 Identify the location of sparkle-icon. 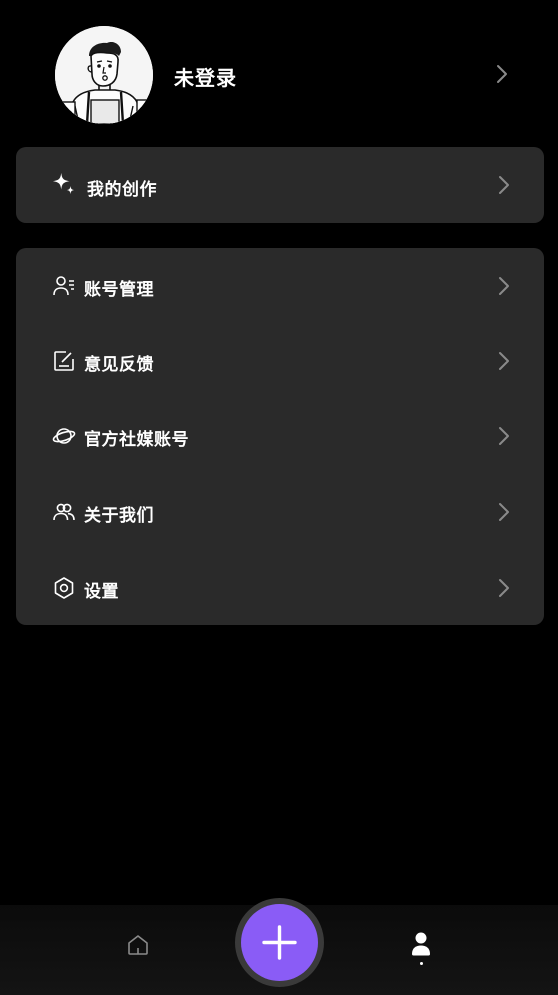
(63, 183).